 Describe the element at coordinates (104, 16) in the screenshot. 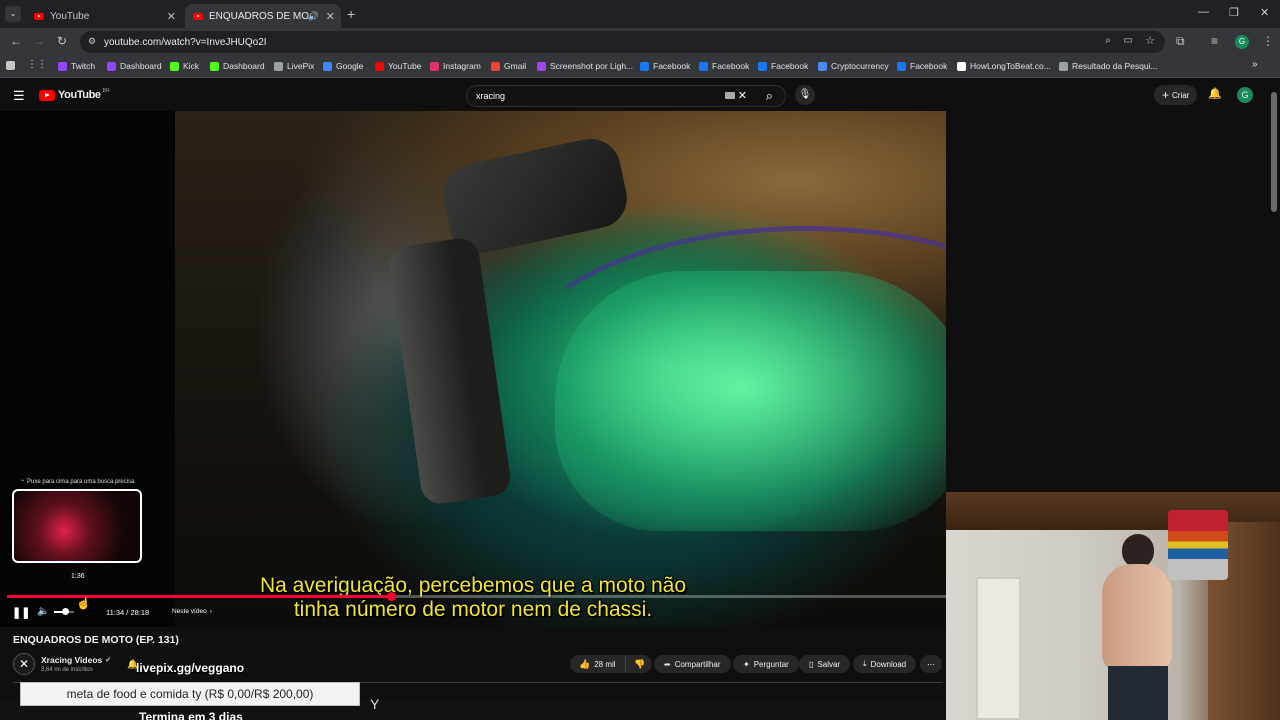

I see `tab-youtube: YouTube ✕` at that location.